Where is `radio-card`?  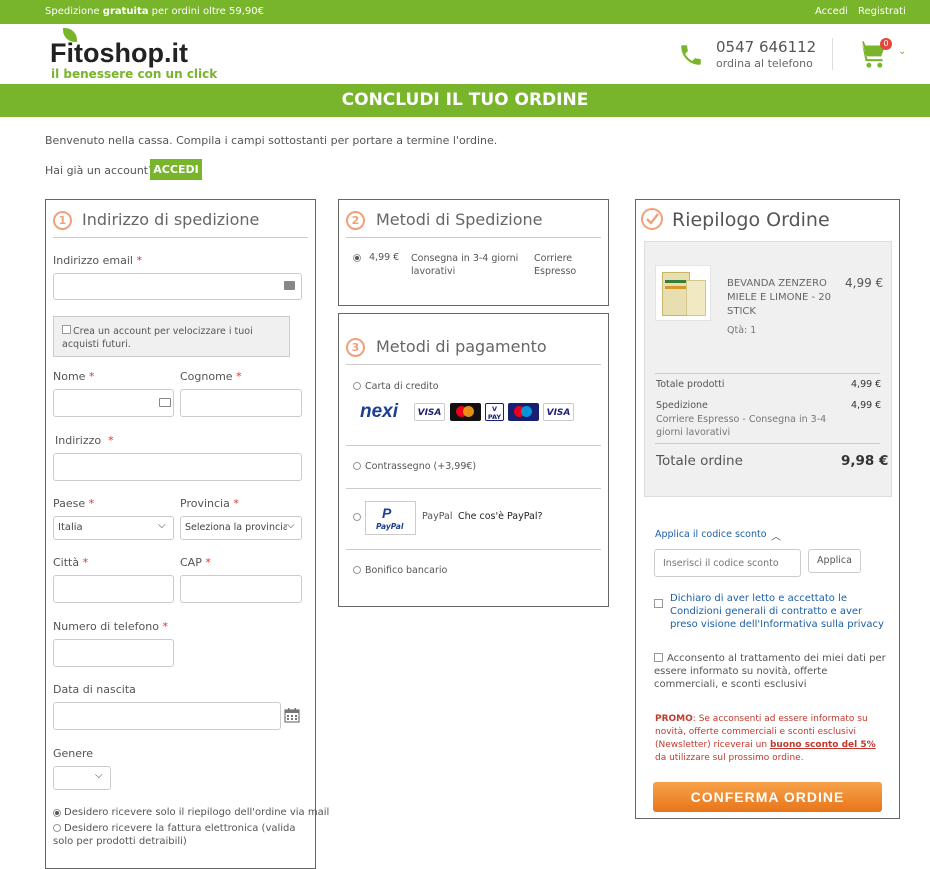
radio-card is located at coordinates (357, 386).